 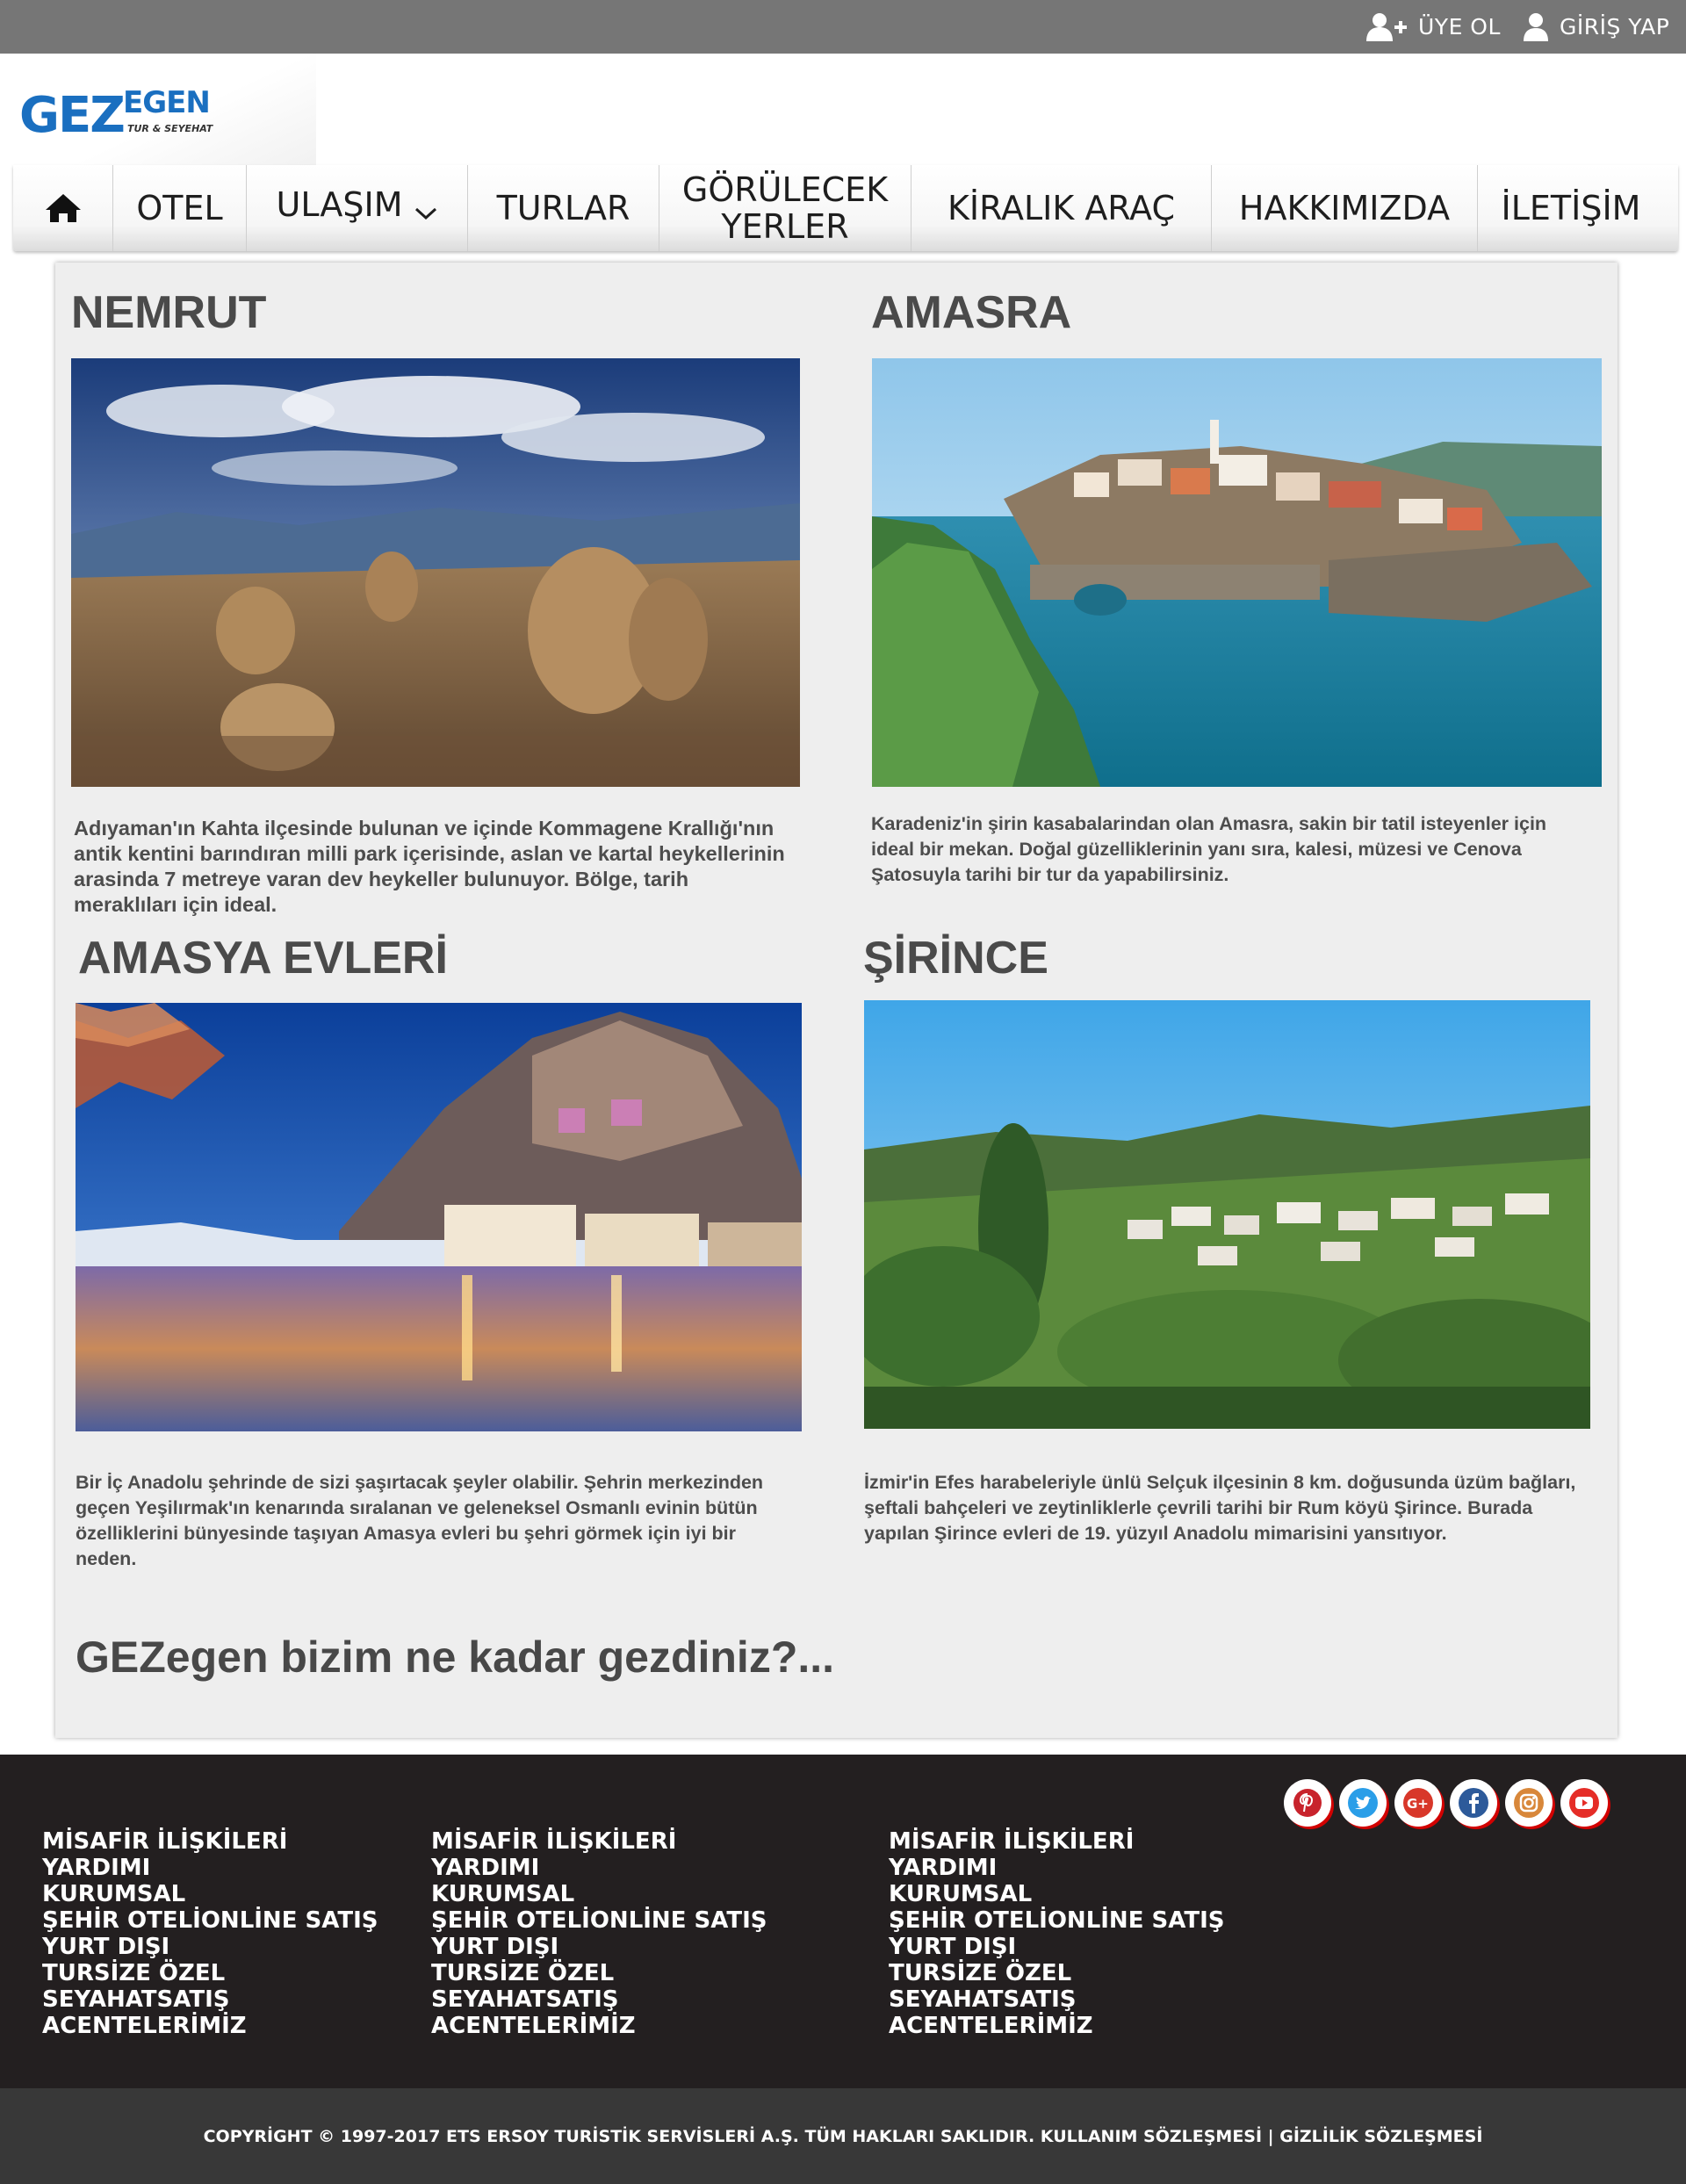 I want to click on destination-title: NEMRUT, so click(x=169, y=312).